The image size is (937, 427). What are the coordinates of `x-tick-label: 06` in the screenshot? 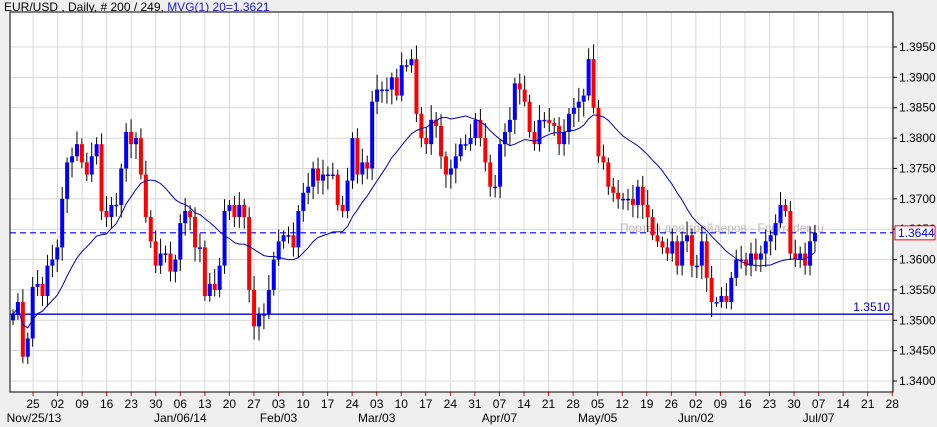 It's located at (181, 404).